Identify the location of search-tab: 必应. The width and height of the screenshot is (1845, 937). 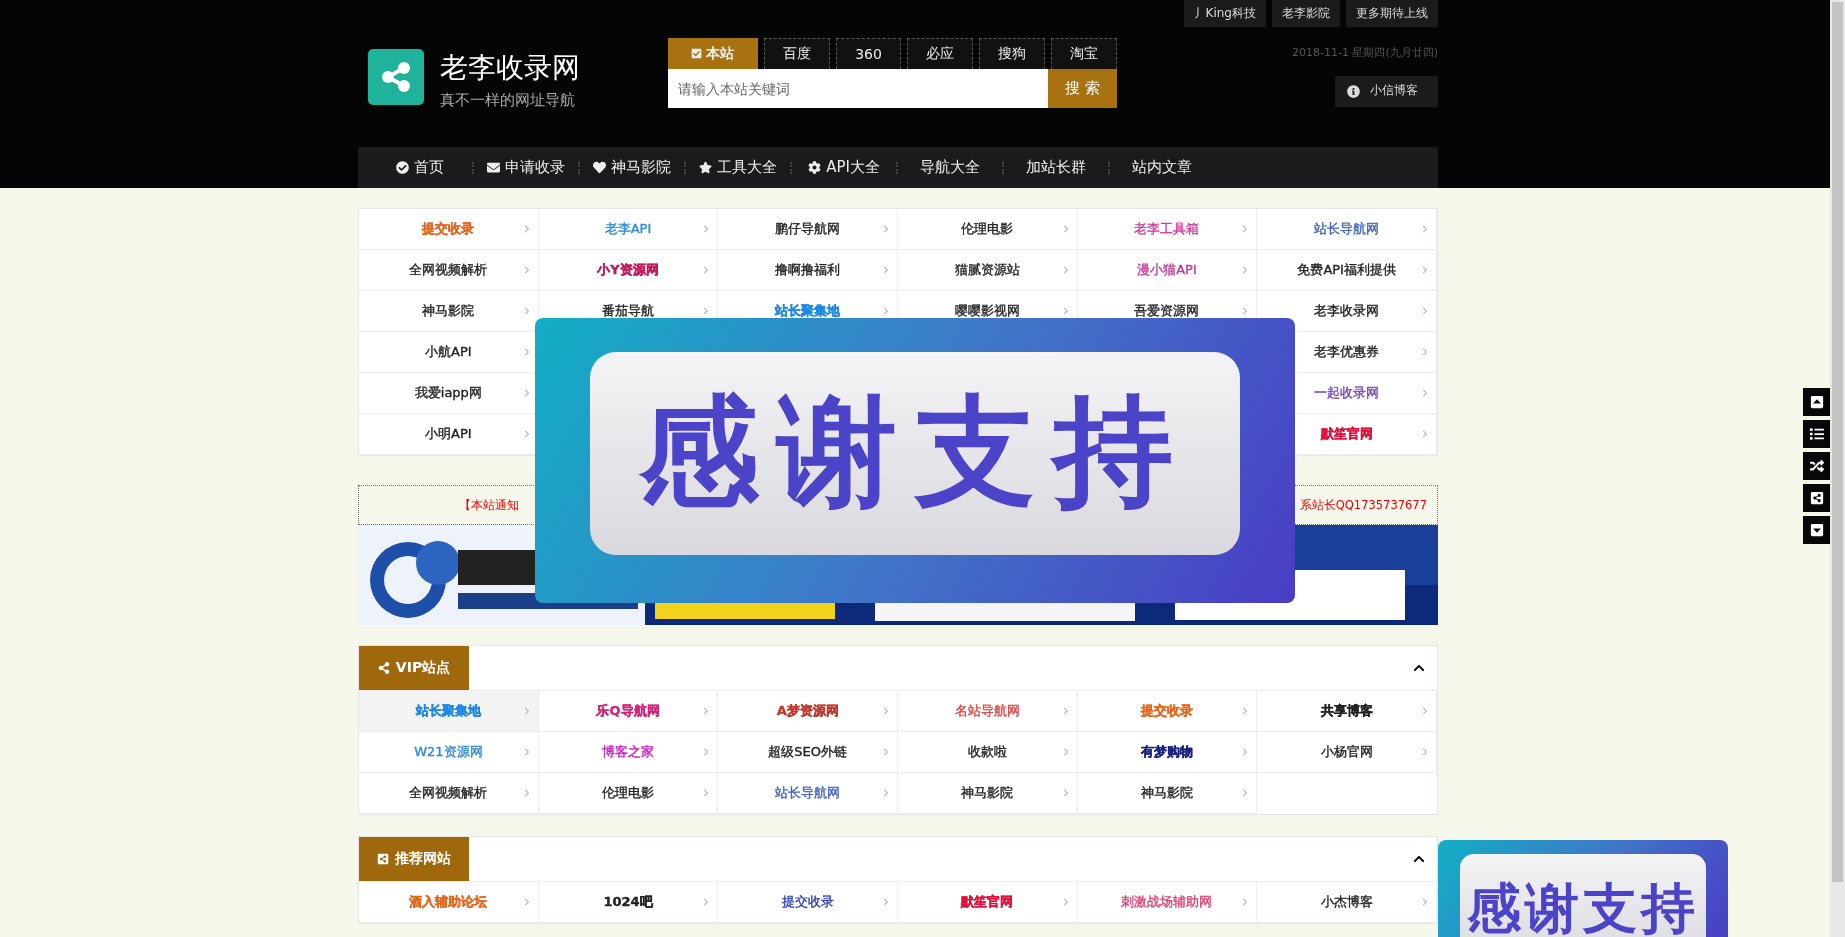
(940, 53).